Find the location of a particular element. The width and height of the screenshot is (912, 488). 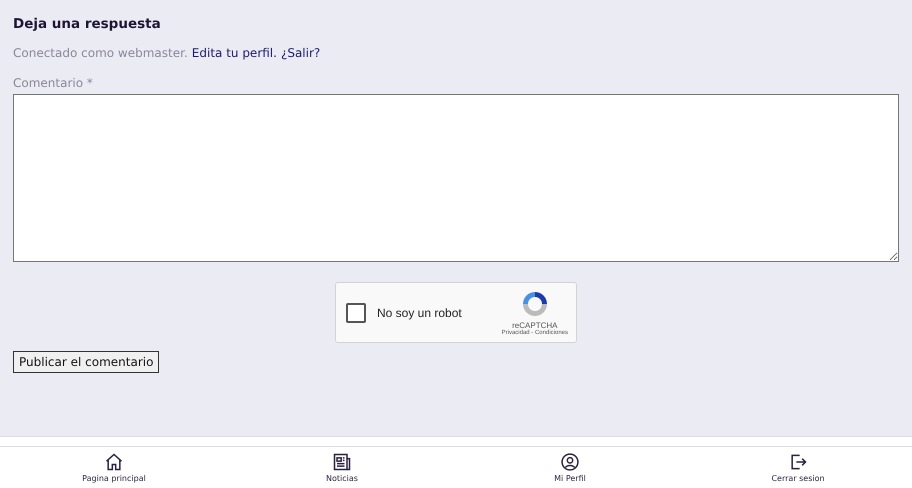

captcha-label: No soy un robot is located at coordinates (420, 313).